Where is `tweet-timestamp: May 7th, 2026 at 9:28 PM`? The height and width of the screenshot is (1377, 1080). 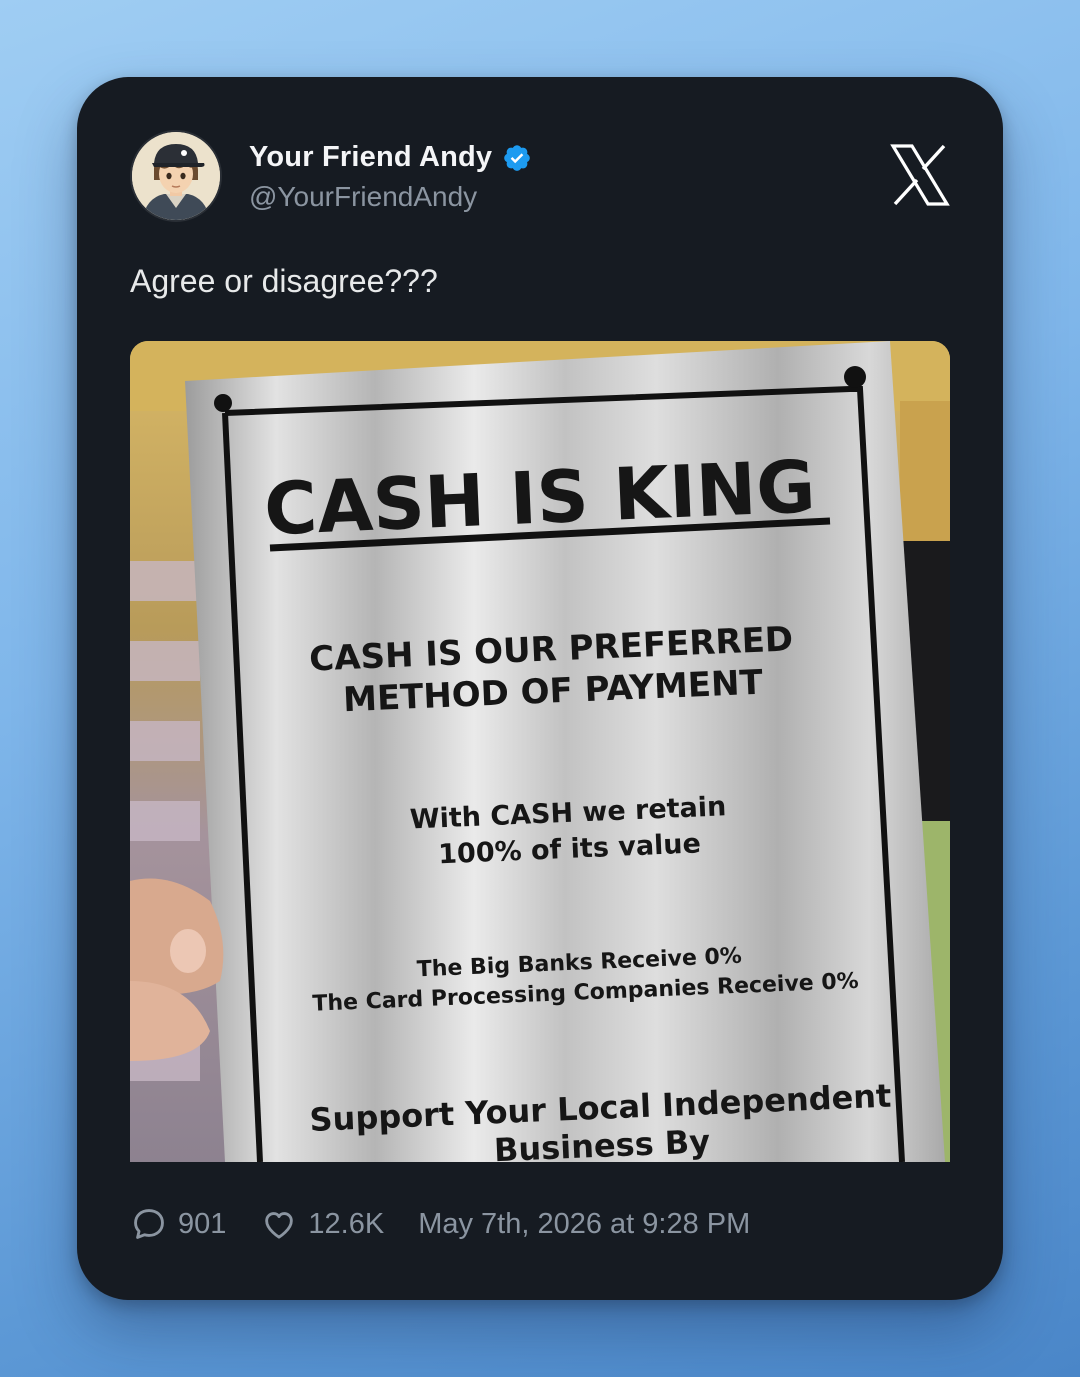
tweet-timestamp: May 7th, 2026 at 9:28 PM is located at coordinates (584, 1224).